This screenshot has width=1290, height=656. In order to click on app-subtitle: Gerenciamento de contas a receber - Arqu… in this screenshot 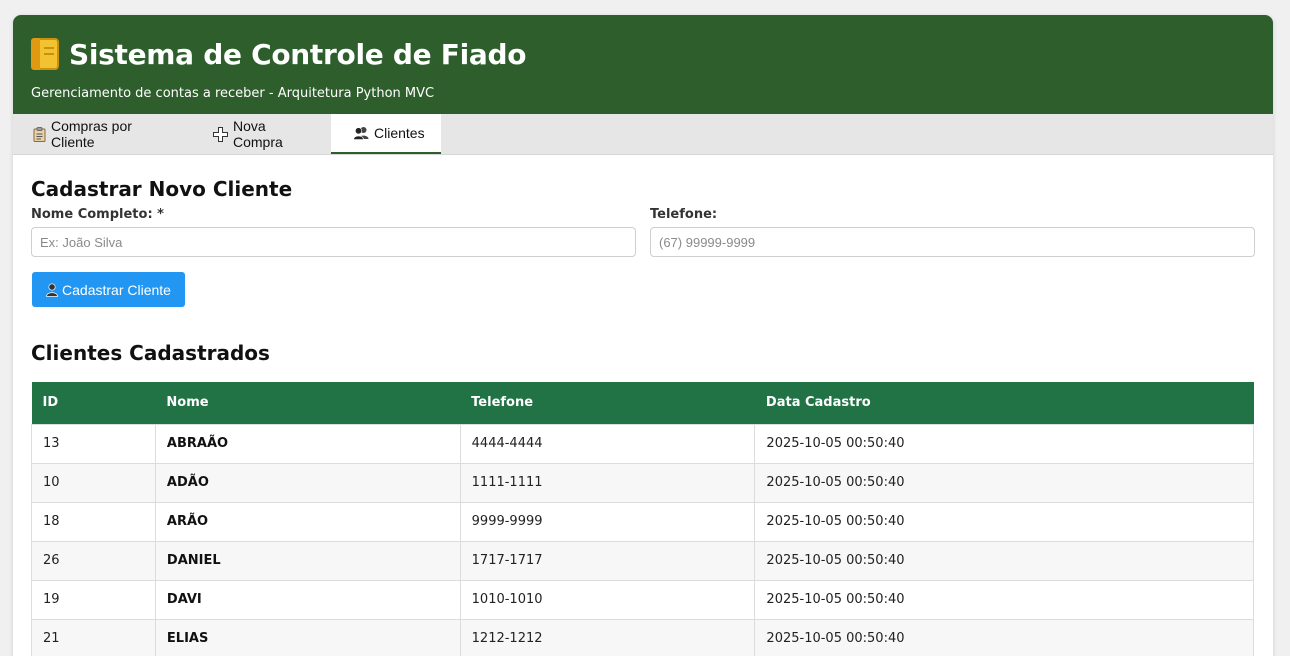, I will do `click(233, 93)`.